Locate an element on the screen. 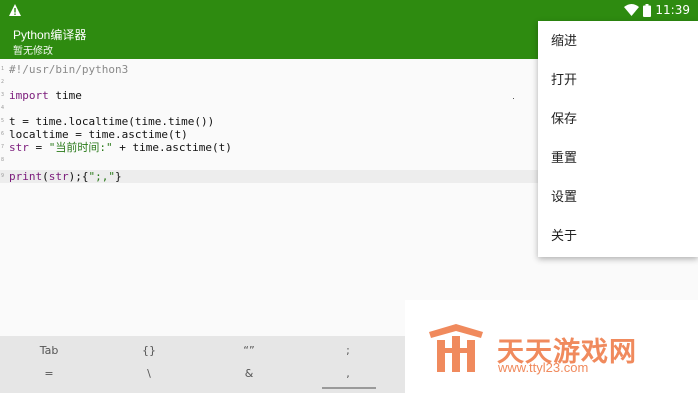 Image resolution: width=698 pixels, height=393 pixels. app-title: Python编译器 is located at coordinates (50, 35).